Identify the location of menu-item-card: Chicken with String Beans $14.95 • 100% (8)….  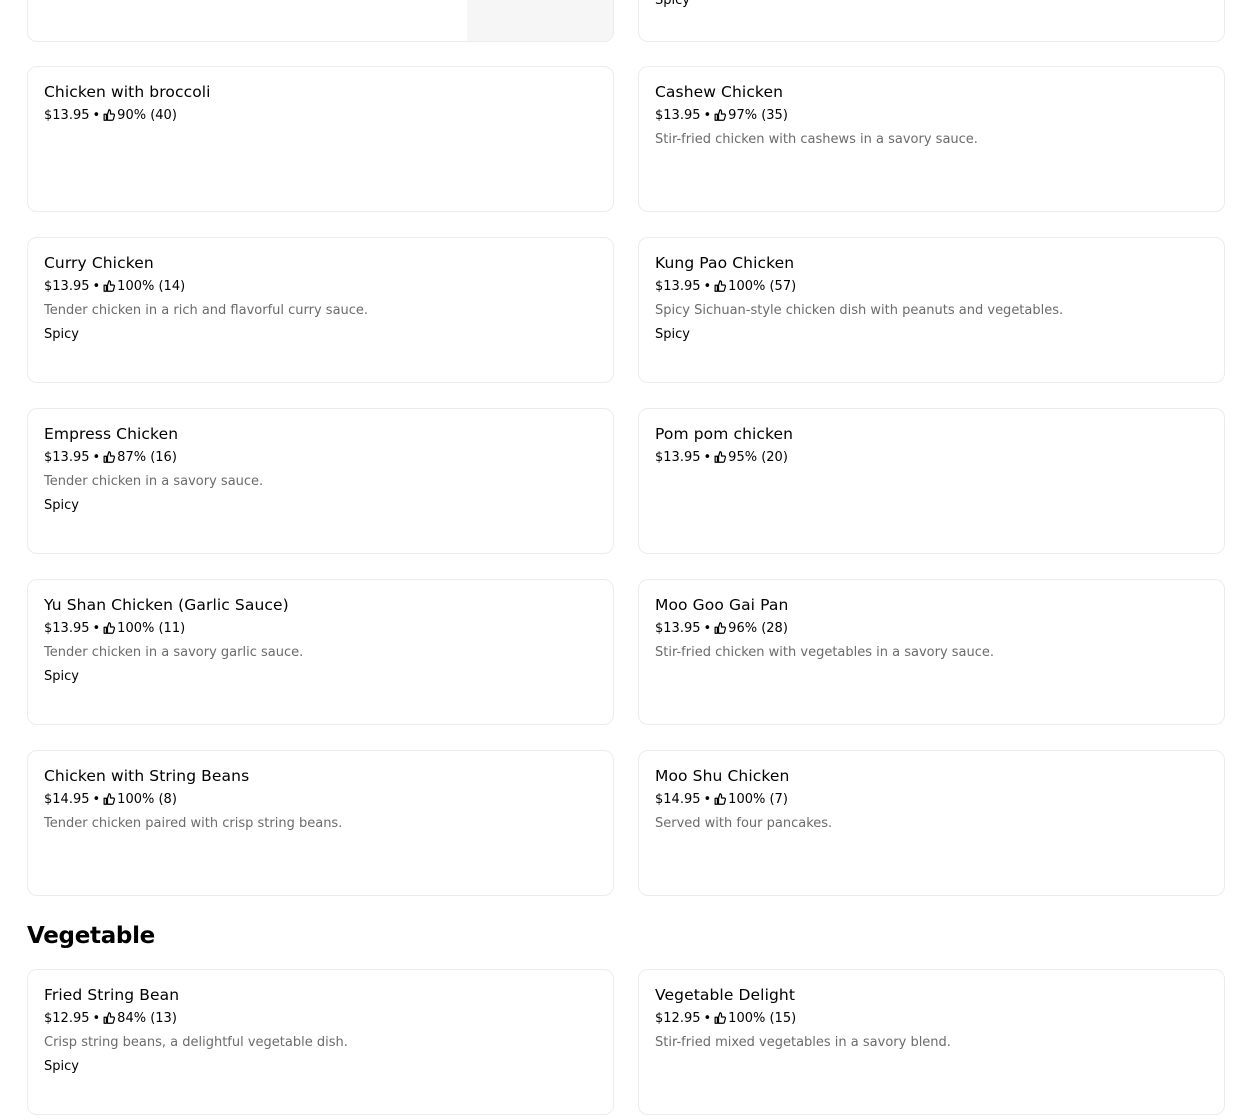
(320, 823).